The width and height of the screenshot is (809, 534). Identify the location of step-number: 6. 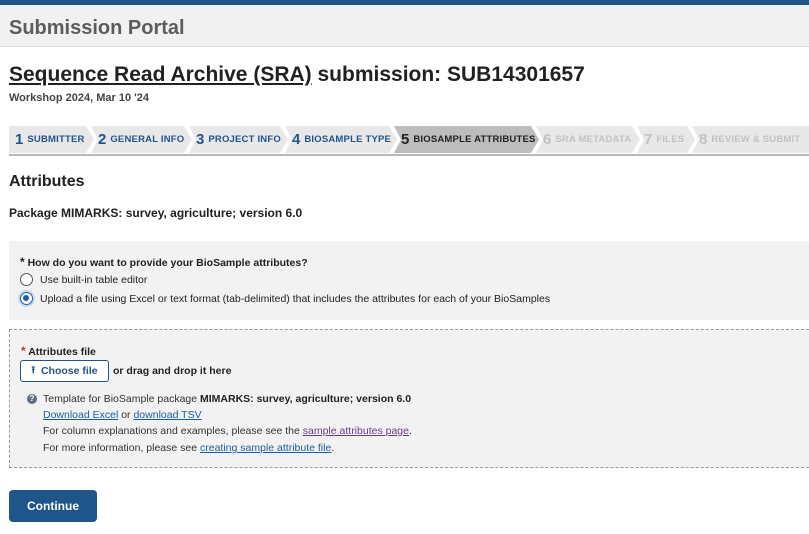
(547, 139).